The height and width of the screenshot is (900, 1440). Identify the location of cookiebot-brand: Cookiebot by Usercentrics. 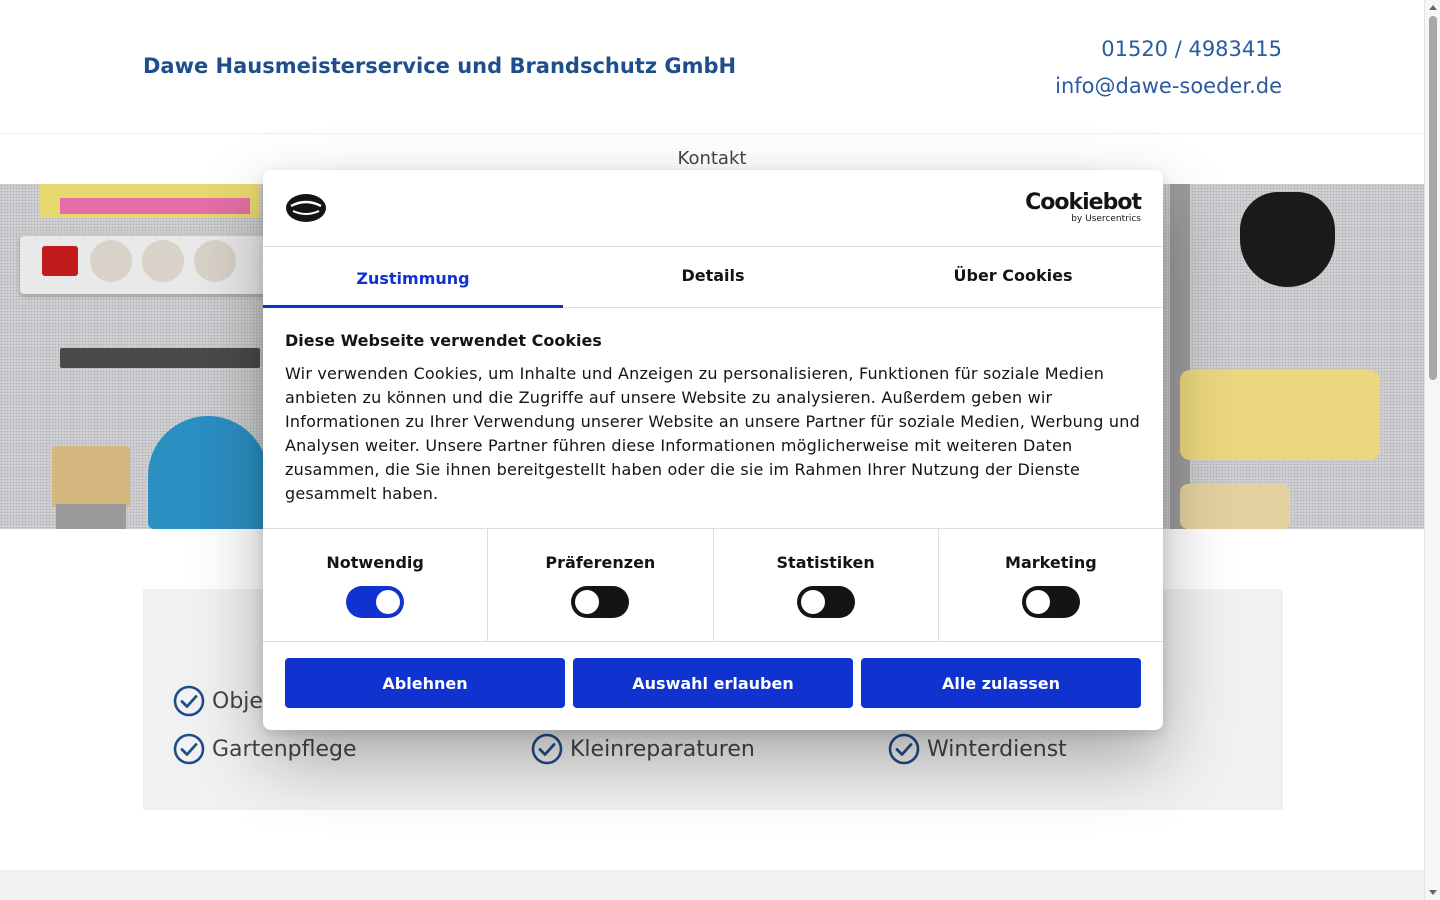
(1083, 207).